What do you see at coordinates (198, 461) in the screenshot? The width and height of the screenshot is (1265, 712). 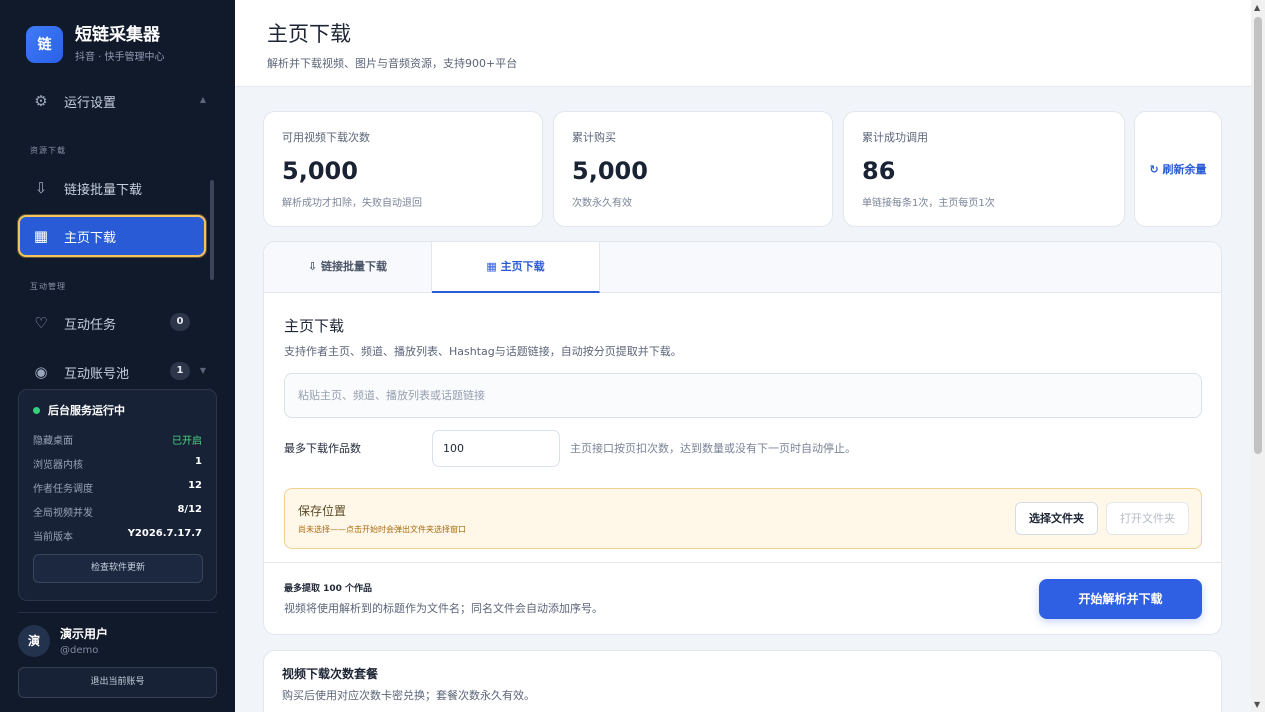 I see `status-value: 1` at bounding box center [198, 461].